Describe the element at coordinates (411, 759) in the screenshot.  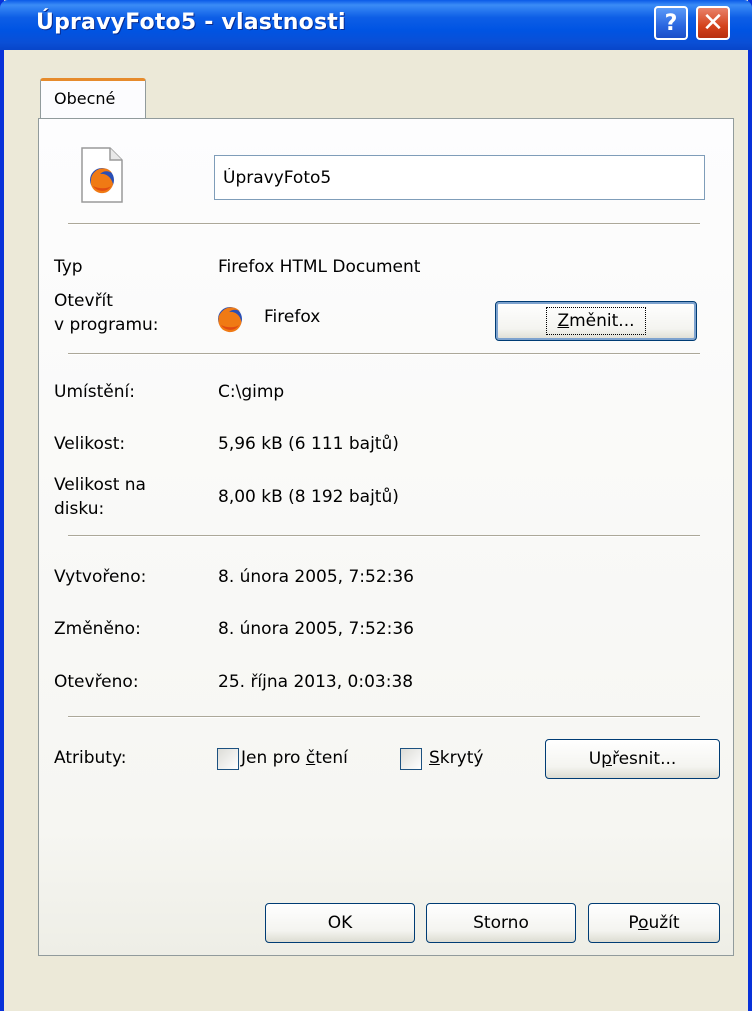
I see `hidden-checkbox` at that location.